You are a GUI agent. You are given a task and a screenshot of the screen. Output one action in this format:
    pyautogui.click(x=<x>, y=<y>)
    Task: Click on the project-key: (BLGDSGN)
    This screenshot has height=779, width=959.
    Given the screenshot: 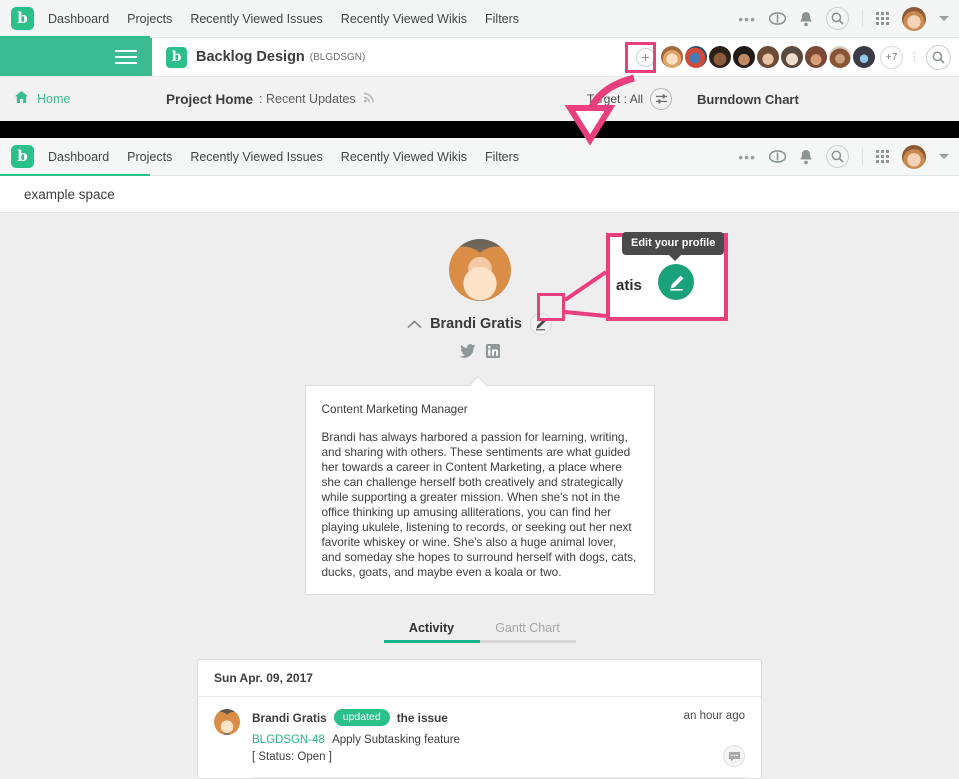 What is the action you would take?
    pyautogui.click(x=337, y=57)
    